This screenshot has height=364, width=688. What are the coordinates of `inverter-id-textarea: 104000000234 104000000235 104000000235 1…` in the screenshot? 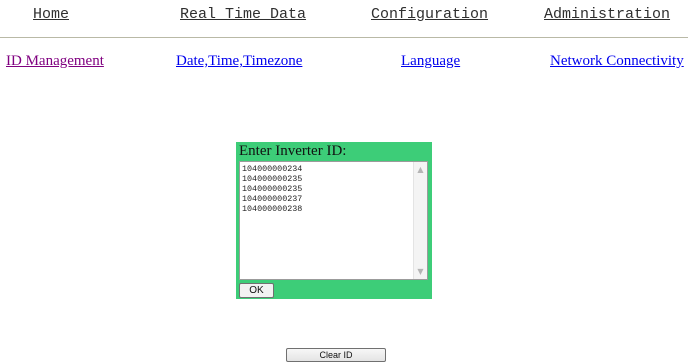 It's located at (333, 220).